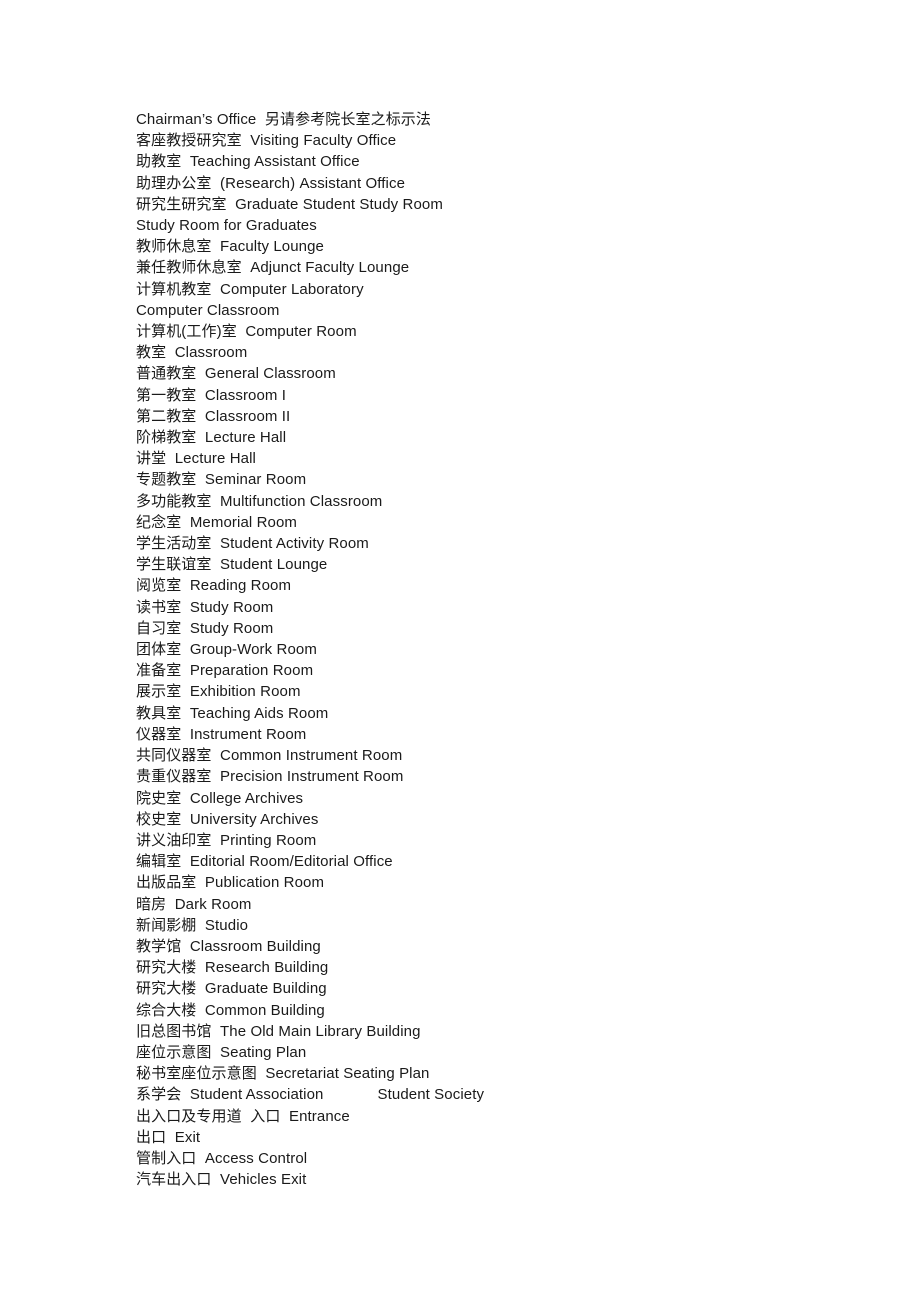 This screenshot has height=1302, width=920. Describe the element at coordinates (506, 564) in the screenshot. I see `glossary-entry: 学生联谊室 Student Lounge` at that location.